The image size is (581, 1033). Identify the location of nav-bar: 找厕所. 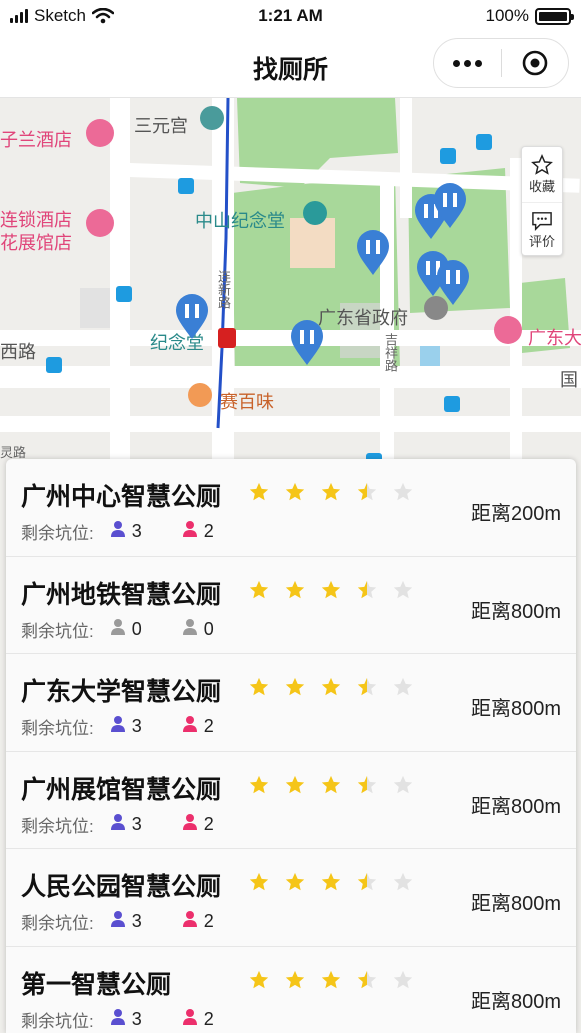
(290, 66).